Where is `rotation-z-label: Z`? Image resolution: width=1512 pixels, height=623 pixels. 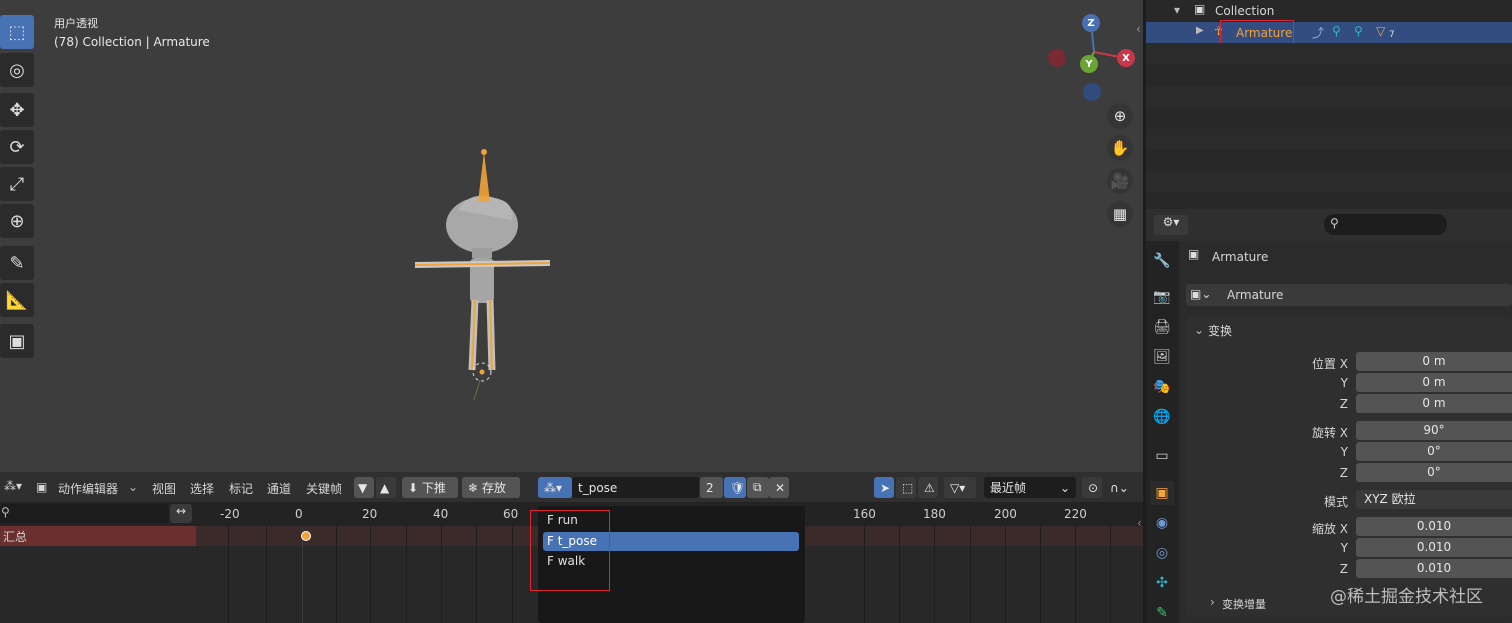
rotation-z-label: Z is located at coordinates (1343, 473).